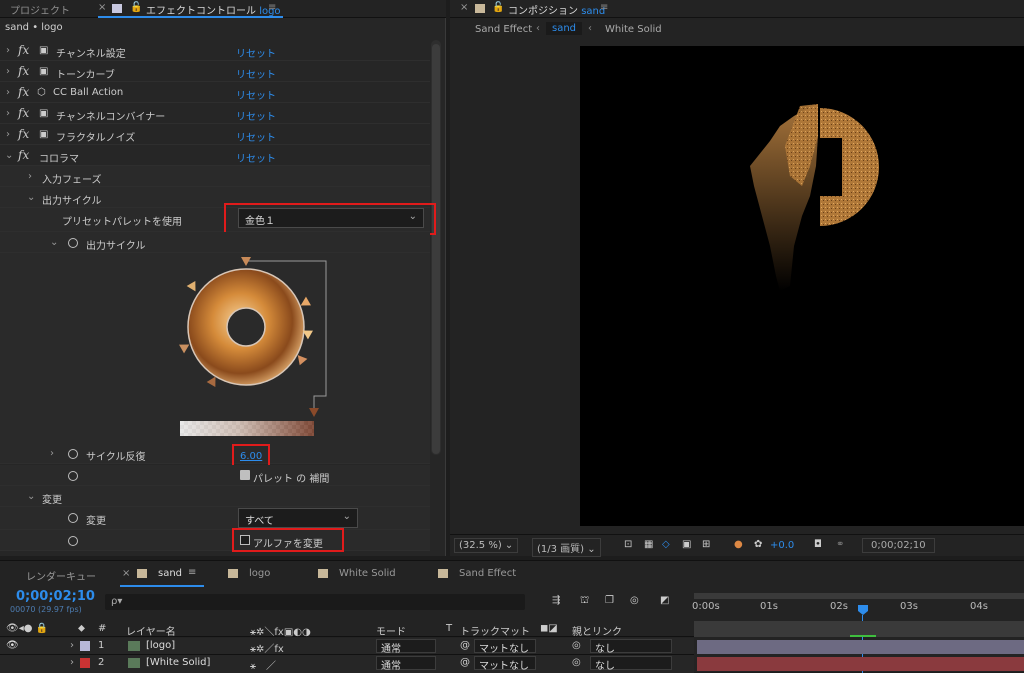 This screenshot has width=1024, height=673. I want to click on zoom-select: (32.5 %) ⌄, so click(486, 545).